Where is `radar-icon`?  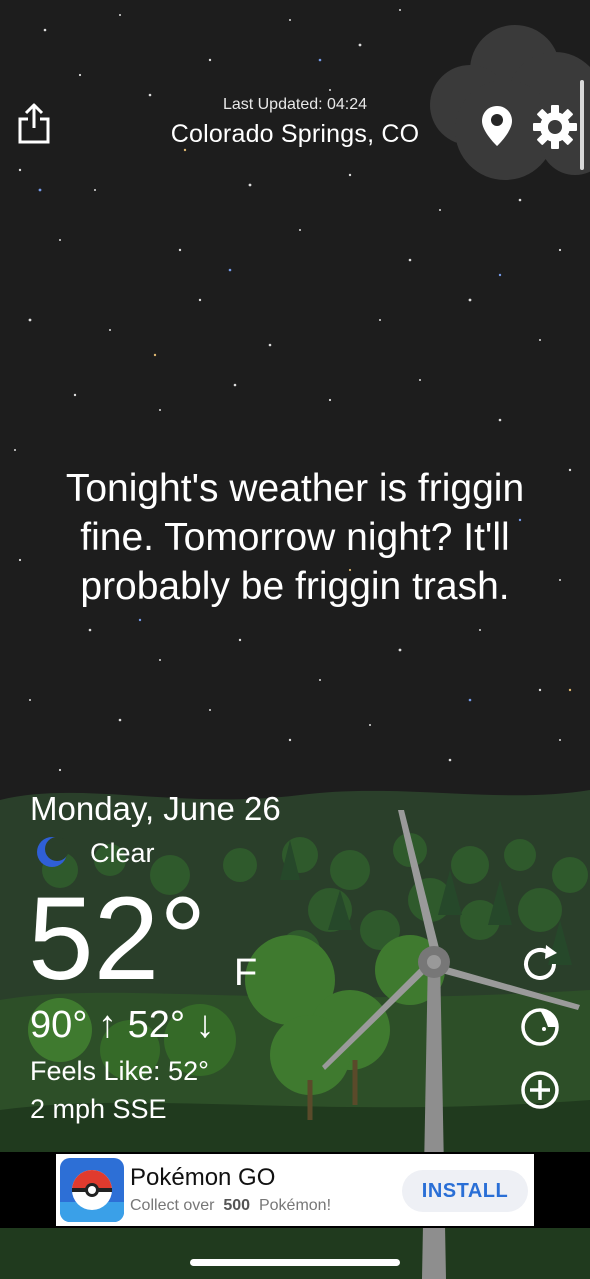 radar-icon is located at coordinates (540, 1027).